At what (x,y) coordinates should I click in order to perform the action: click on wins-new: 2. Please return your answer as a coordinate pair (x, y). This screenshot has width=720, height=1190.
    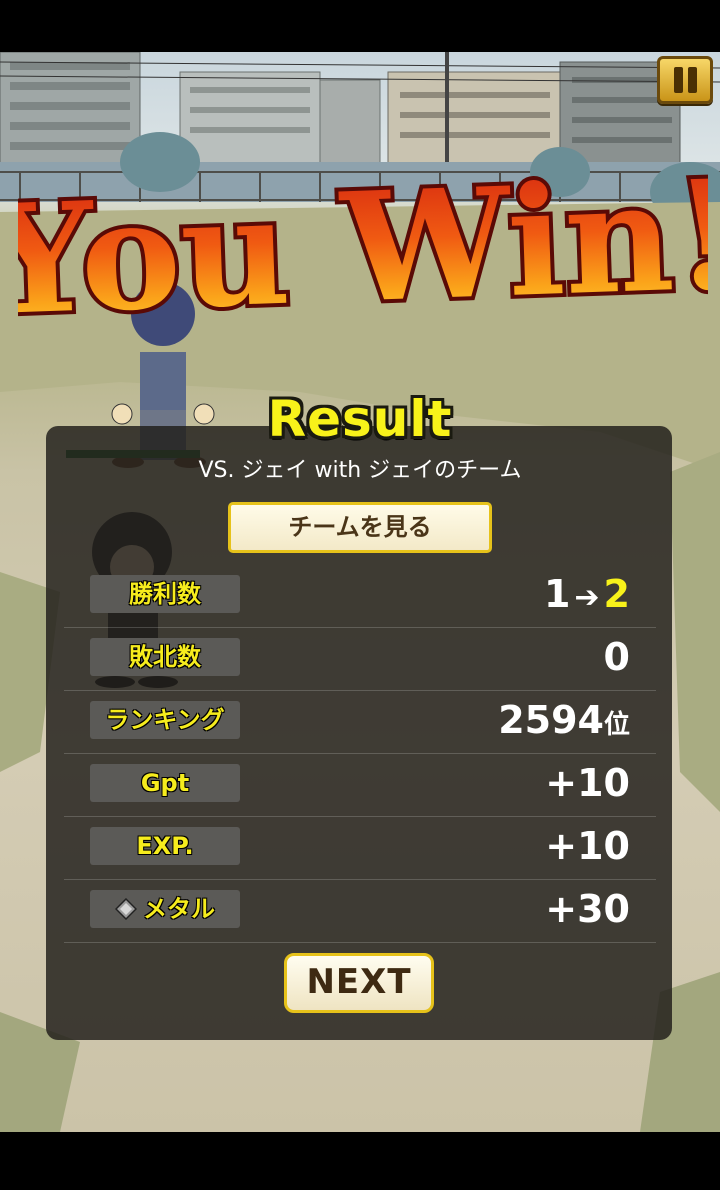
    Looking at the image, I should click on (616, 594).